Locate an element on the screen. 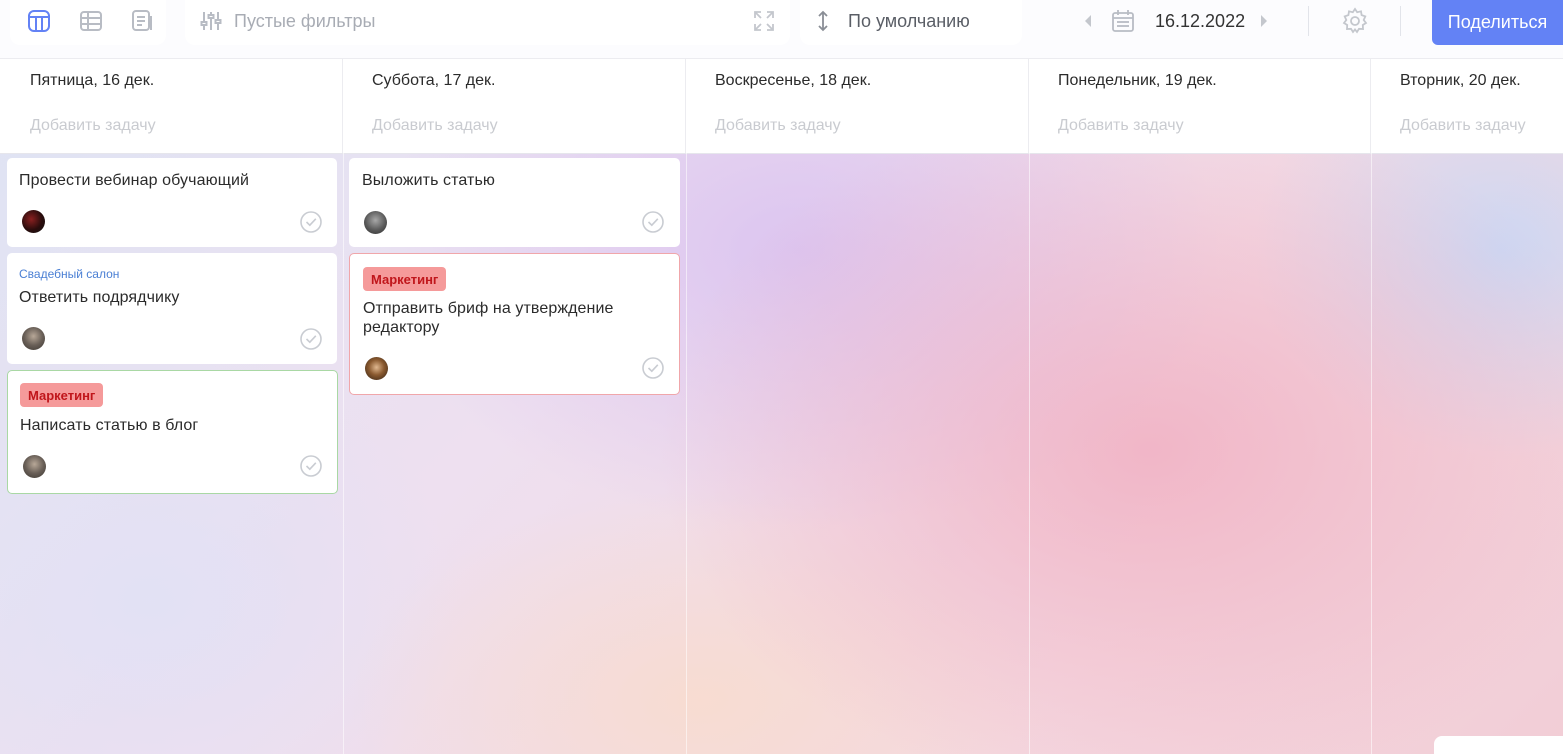  share-button: Поделиться is located at coordinates (1497, 22).